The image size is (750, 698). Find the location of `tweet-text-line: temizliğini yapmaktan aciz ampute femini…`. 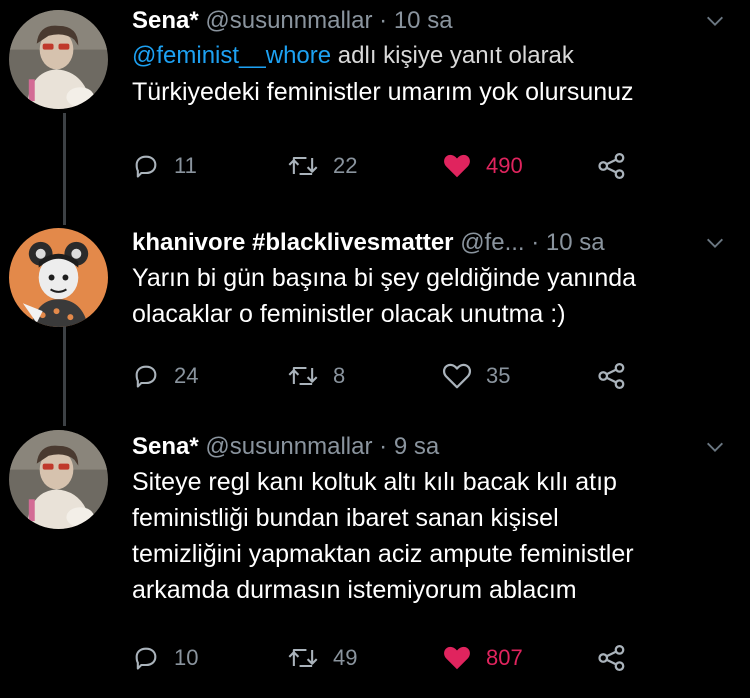

tweet-text-line: temizliğini yapmaktan aciz ampute femini… is located at coordinates (383, 554).